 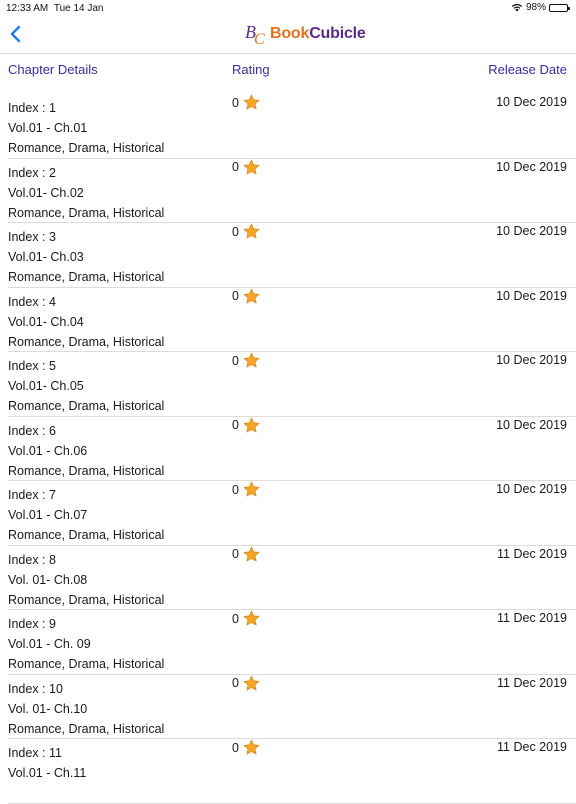 What do you see at coordinates (32, 624) in the screenshot?
I see `chapter-index: Index : 9` at bounding box center [32, 624].